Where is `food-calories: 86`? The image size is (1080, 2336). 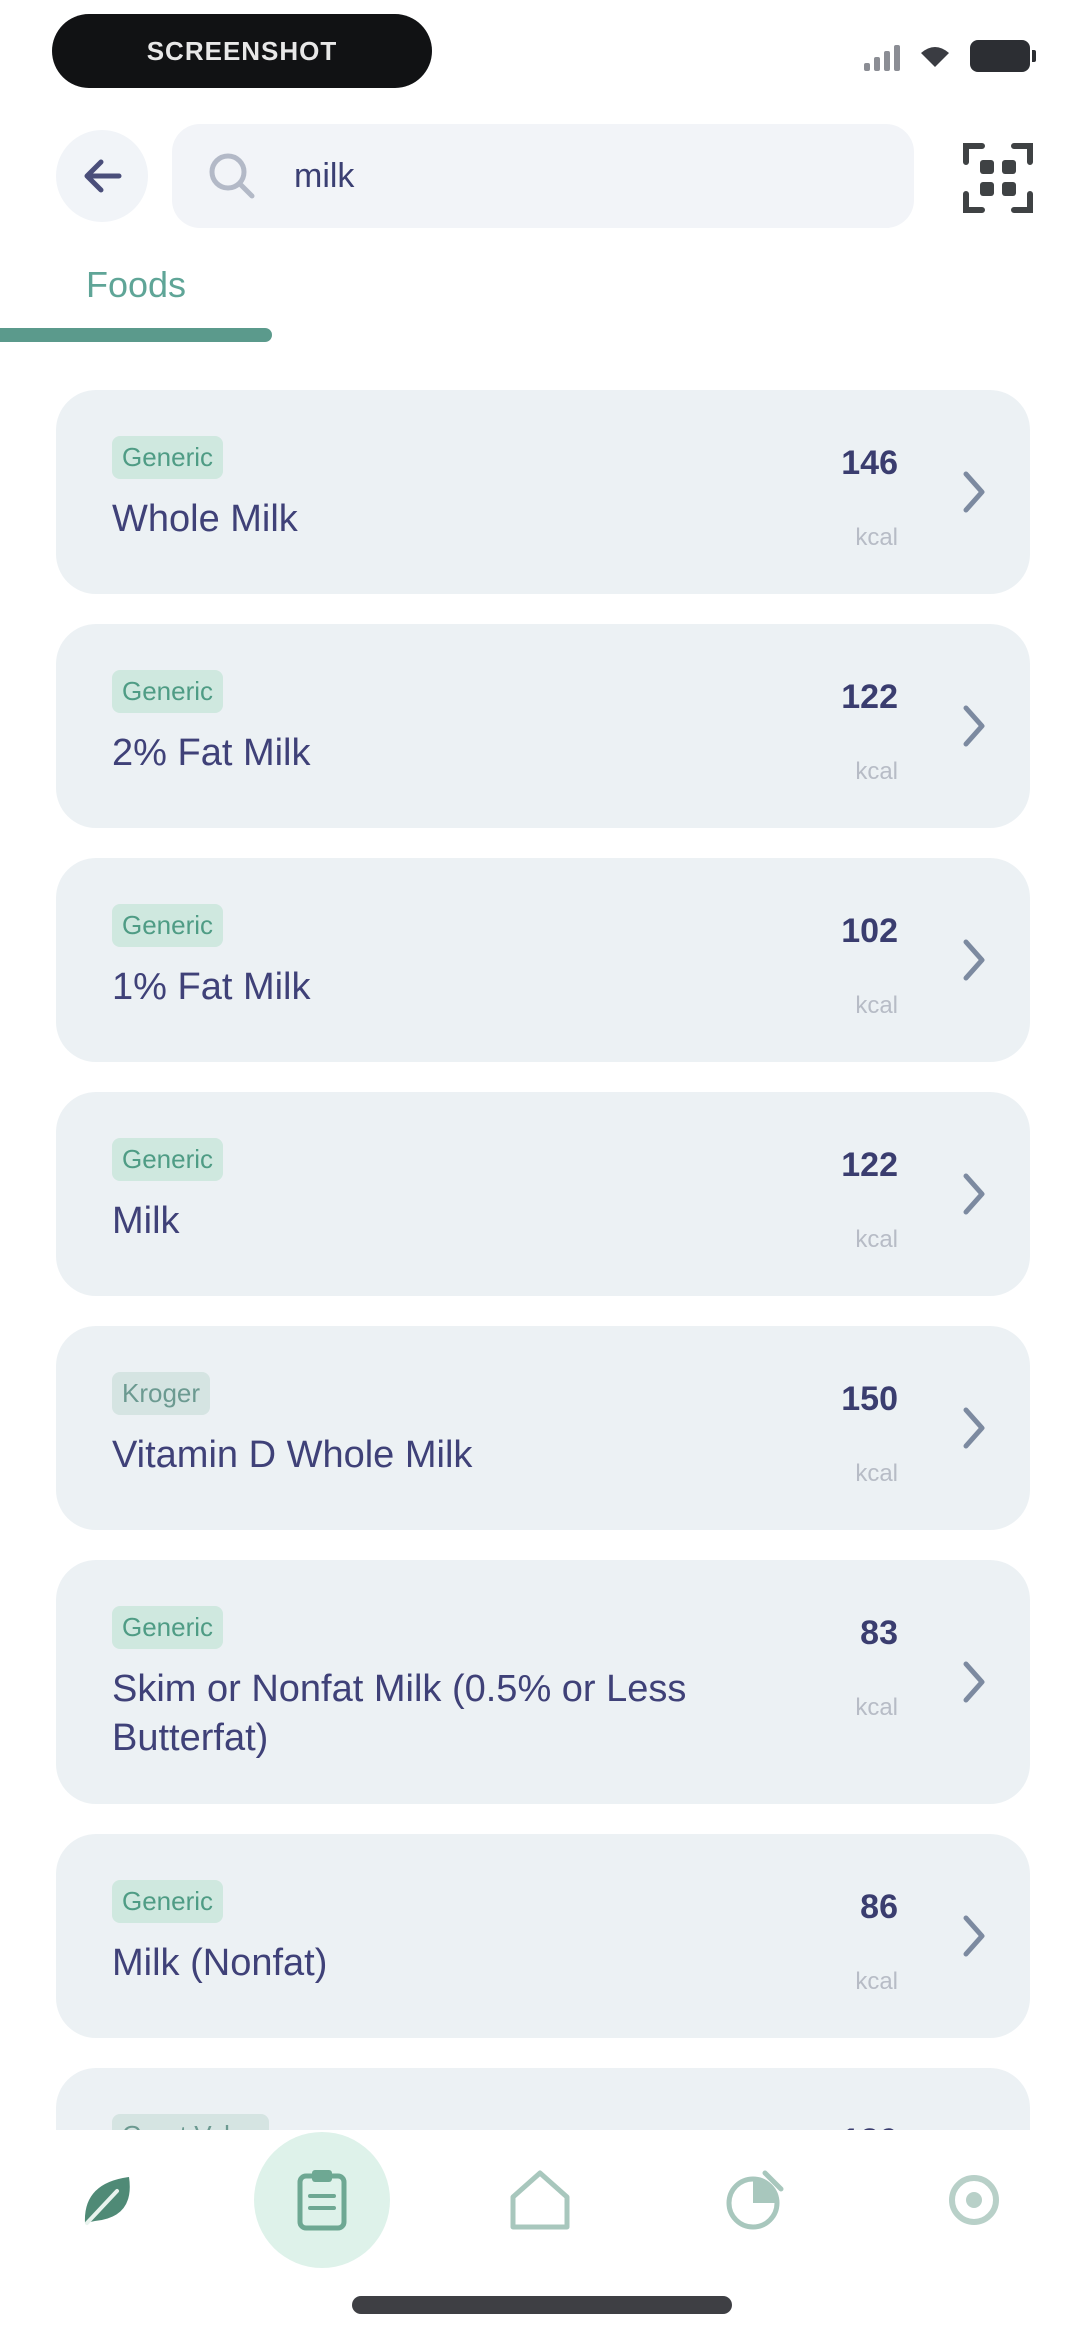
food-calories: 86 is located at coordinates (879, 1906).